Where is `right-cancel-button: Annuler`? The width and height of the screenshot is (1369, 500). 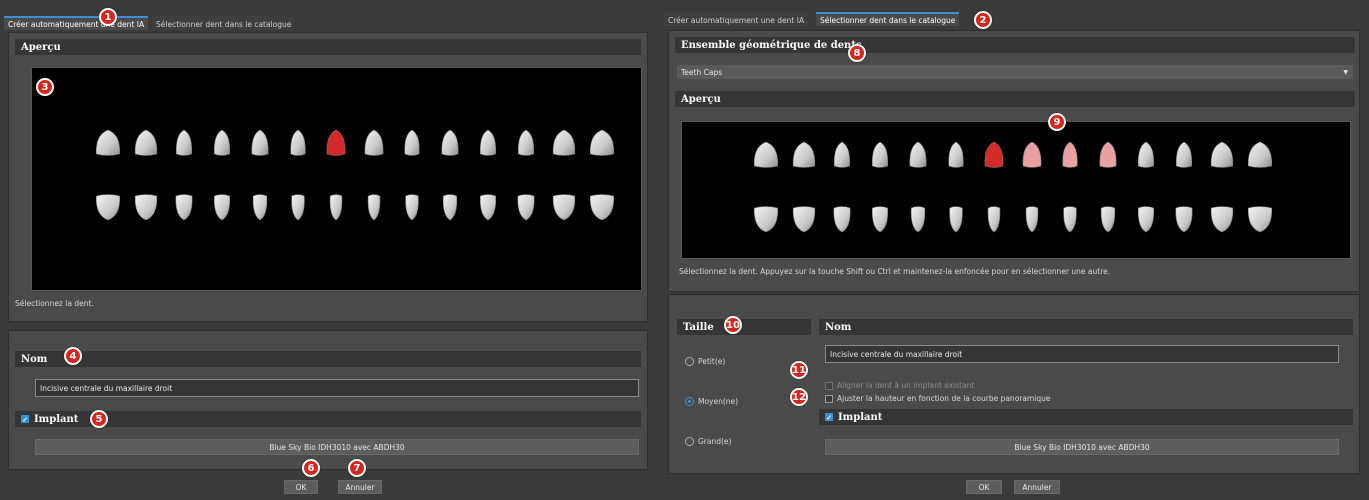 right-cancel-button: Annuler is located at coordinates (1037, 487).